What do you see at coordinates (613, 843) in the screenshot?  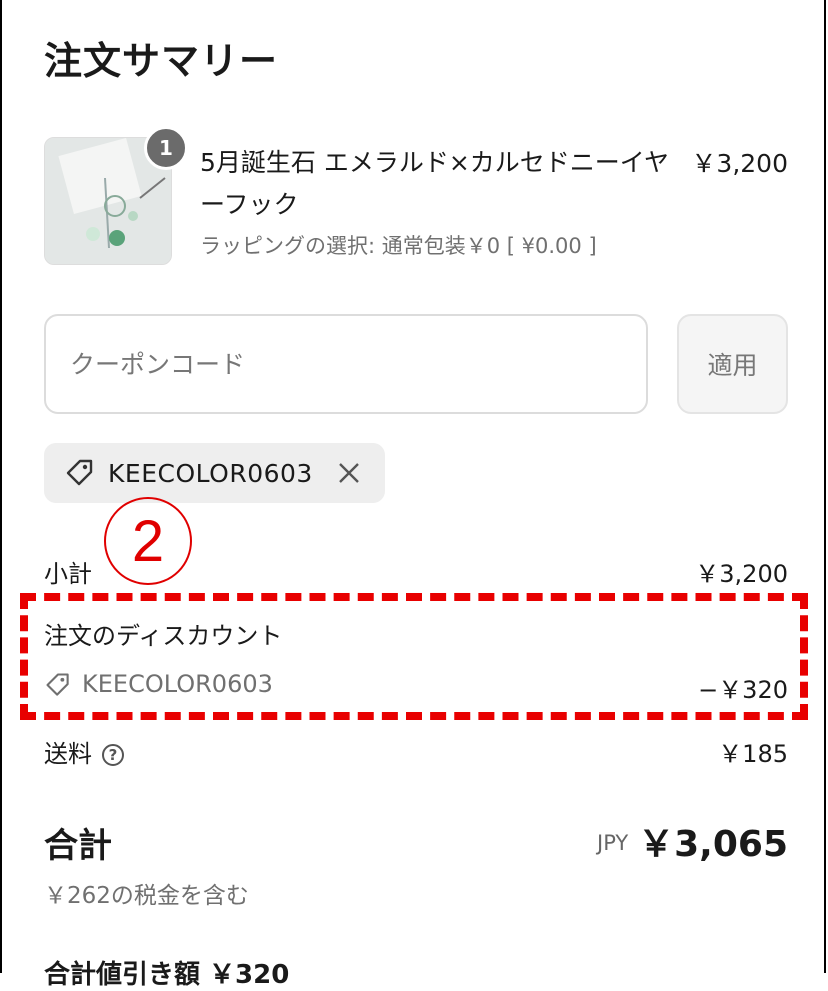 I see `currency-code: JPY` at bounding box center [613, 843].